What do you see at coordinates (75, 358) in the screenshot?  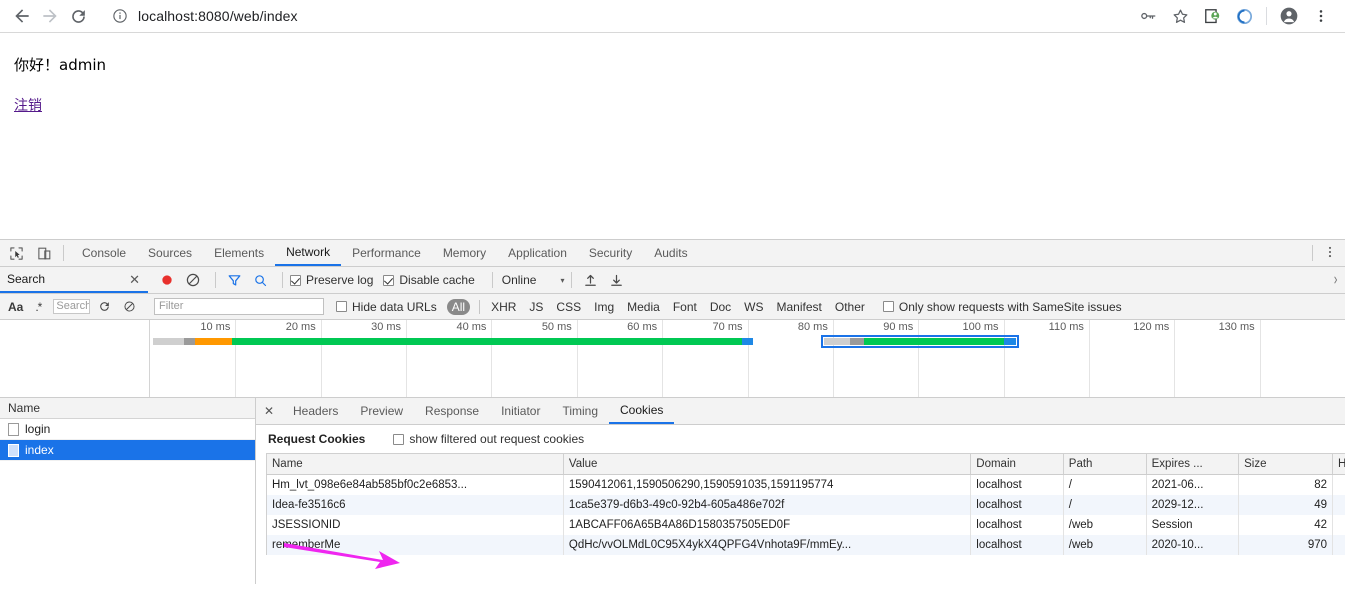 I see `overview-gutter` at bounding box center [75, 358].